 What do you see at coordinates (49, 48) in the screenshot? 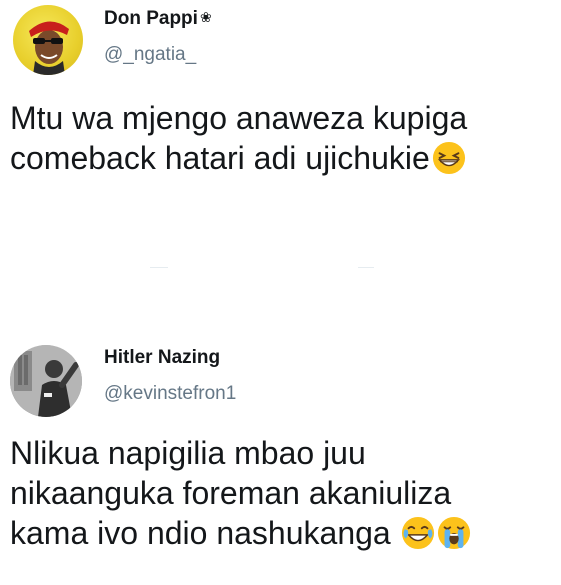
I see `avatar-illustration-icon` at bounding box center [49, 48].